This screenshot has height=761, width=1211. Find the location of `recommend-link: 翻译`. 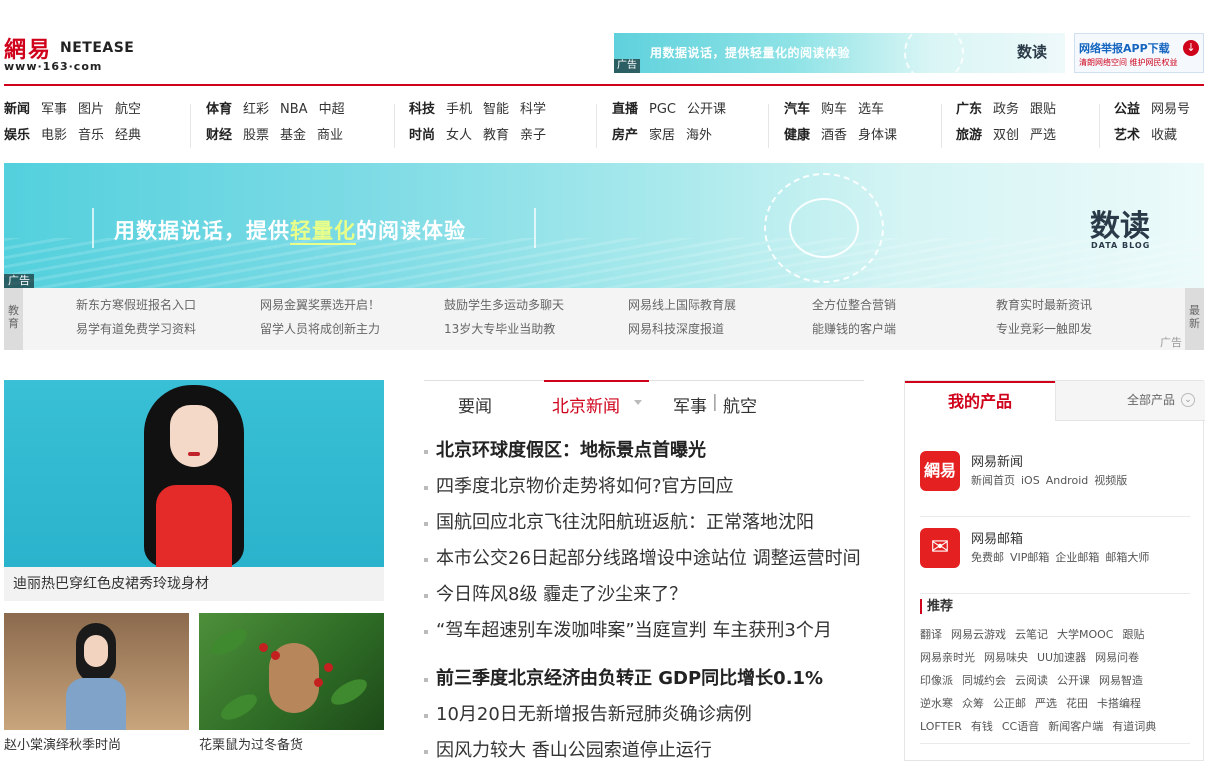

recommend-link: 翻译 is located at coordinates (931, 634).